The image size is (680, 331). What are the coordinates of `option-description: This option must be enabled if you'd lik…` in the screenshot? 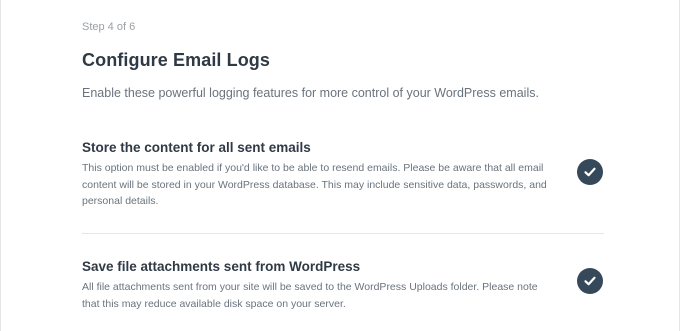 It's located at (314, 184).